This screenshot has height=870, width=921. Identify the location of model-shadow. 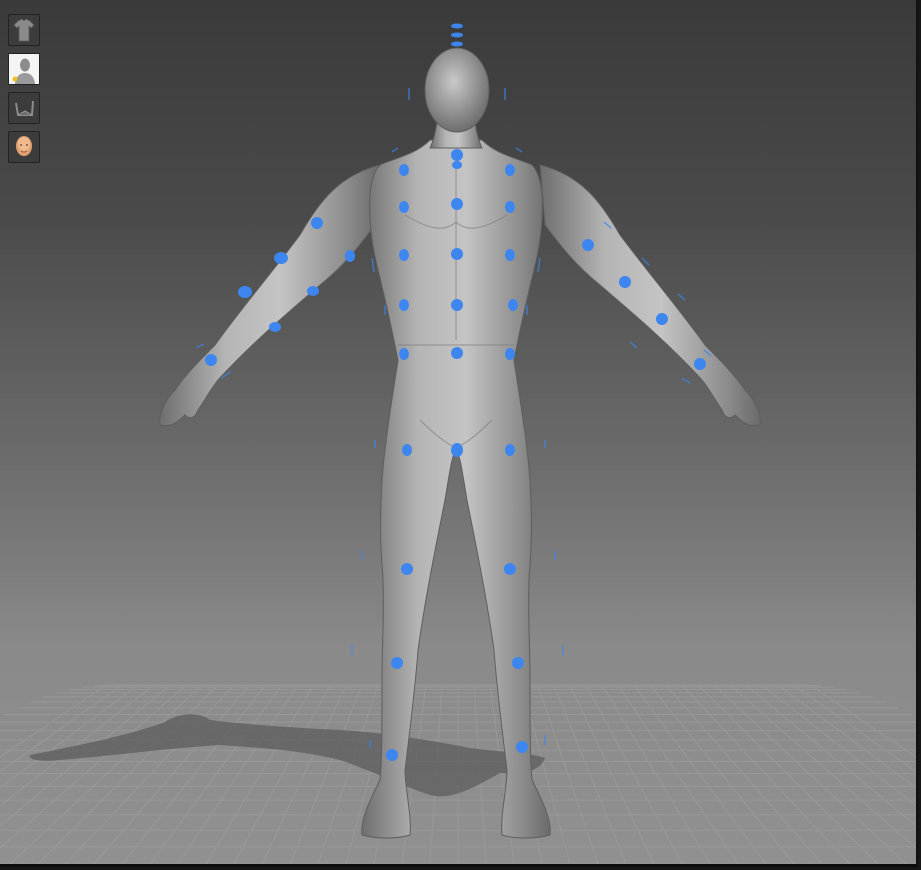
(287, 755).